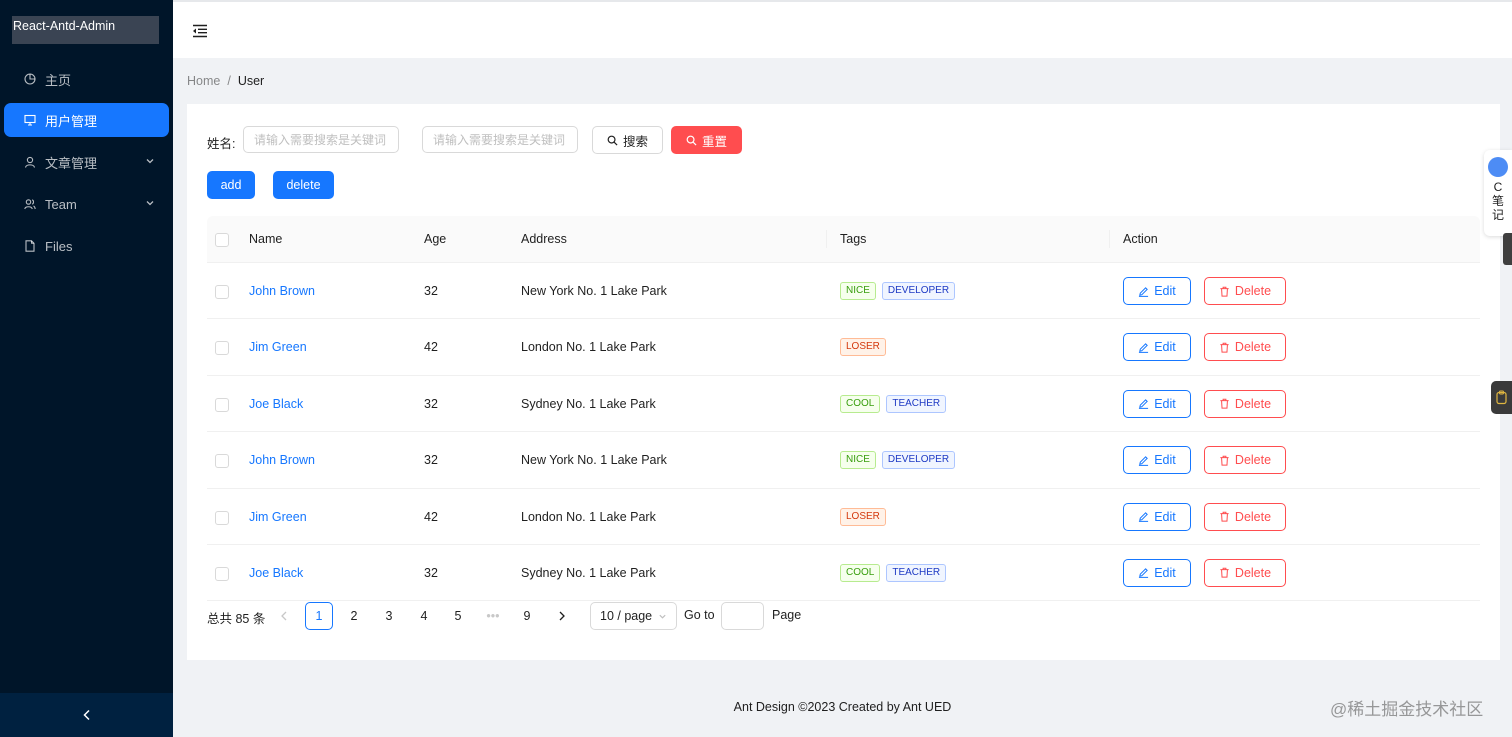  I want to click on goto-page-input, so click(742, 616).